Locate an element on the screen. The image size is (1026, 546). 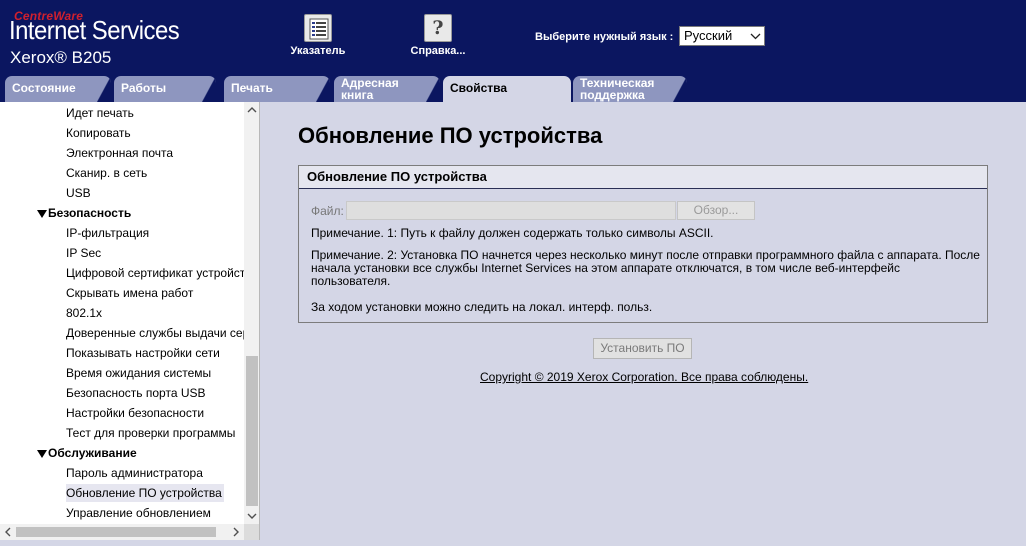
nav-section-maintenance: Обслуживание is located at coordinates (87, 453).